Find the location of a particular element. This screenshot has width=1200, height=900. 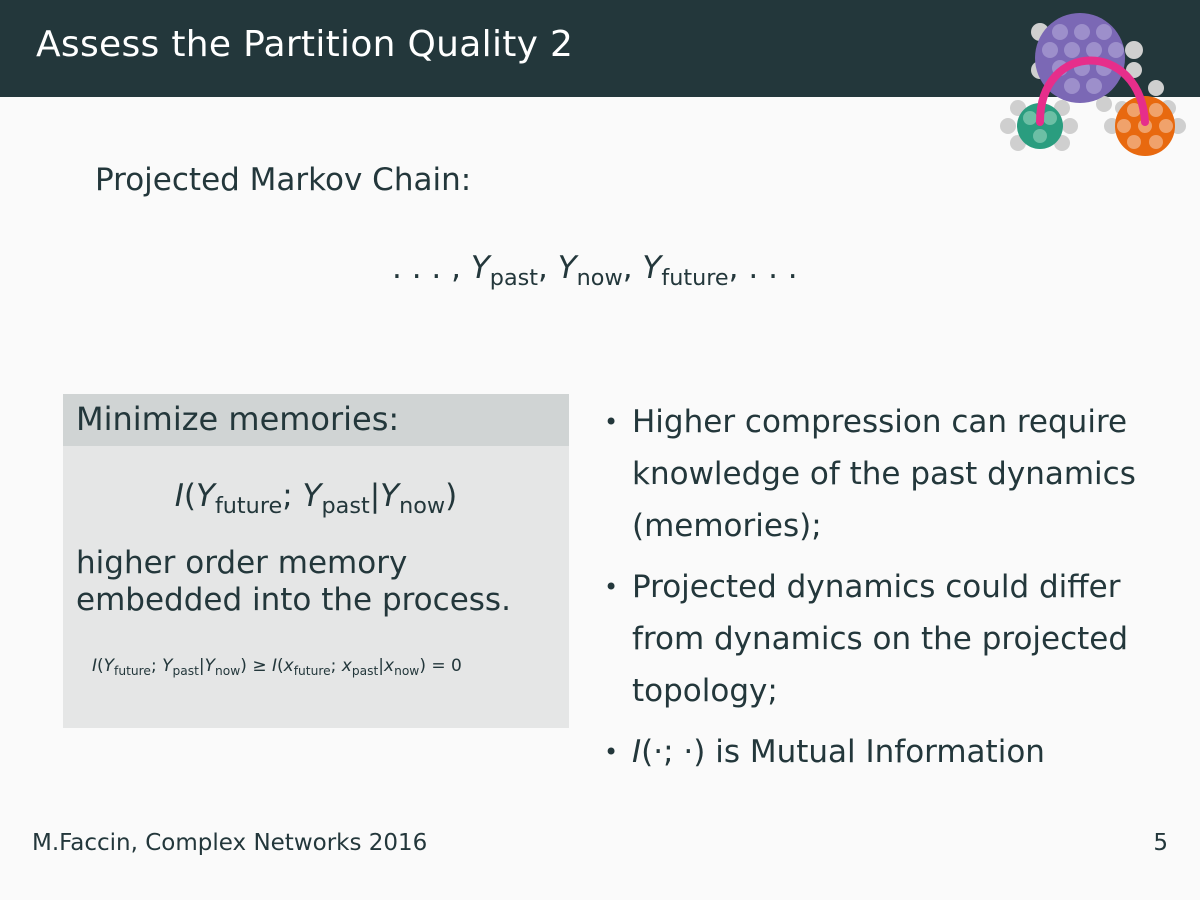

formula-part: ) is located at coordinates (451, 496).